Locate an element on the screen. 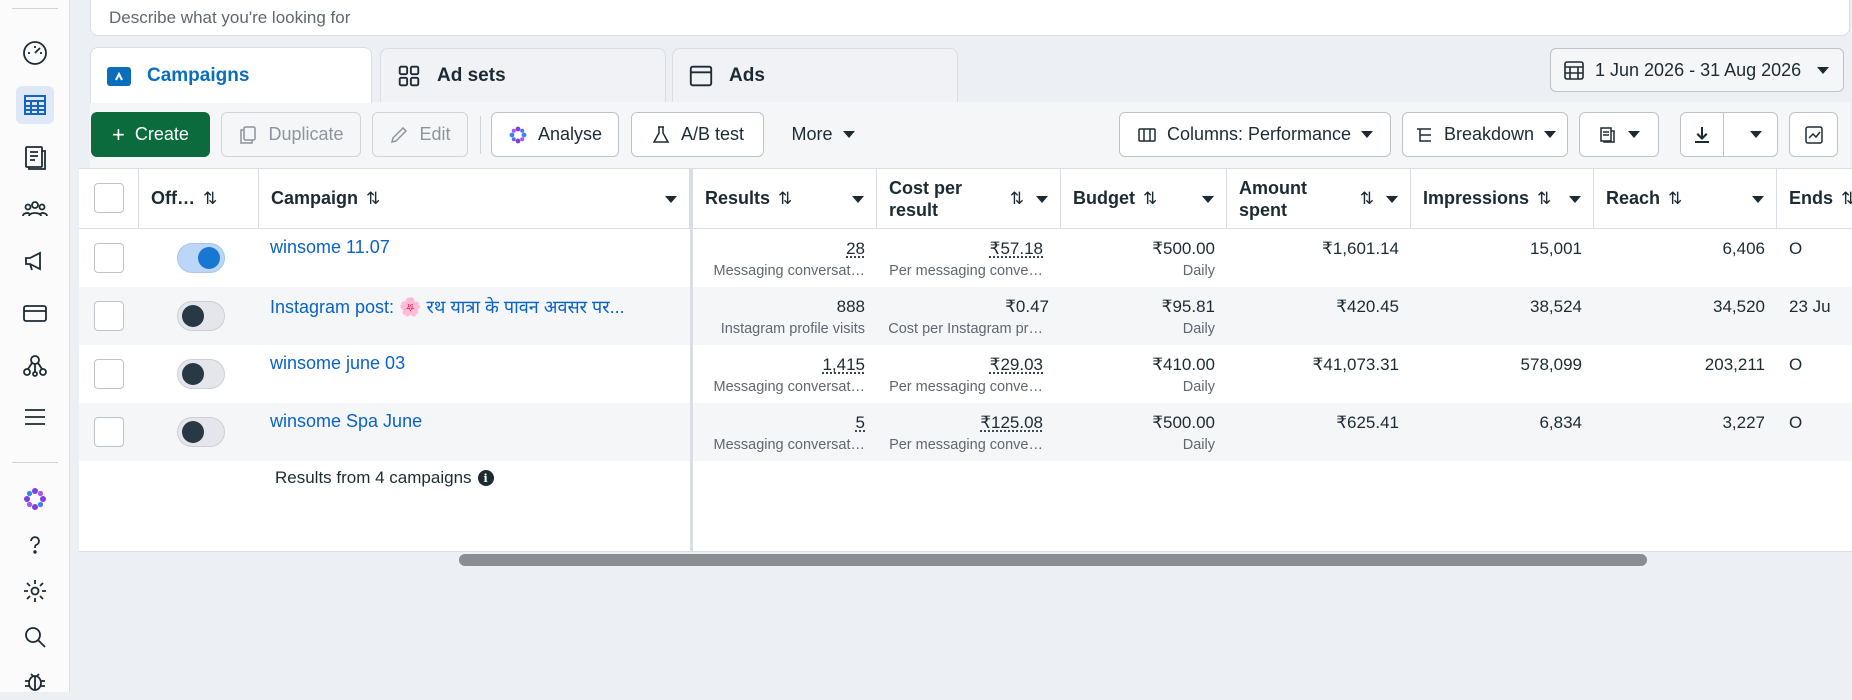 This screenshot has height=700, width=1852. charts-toggle-button is located at coordinates (1813, 134).